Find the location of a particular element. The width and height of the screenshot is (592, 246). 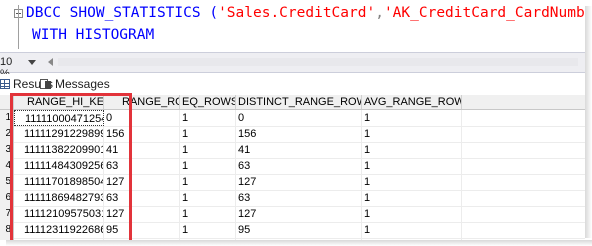

table-cell: 11112311922686 is located at coordinates (59, 230).